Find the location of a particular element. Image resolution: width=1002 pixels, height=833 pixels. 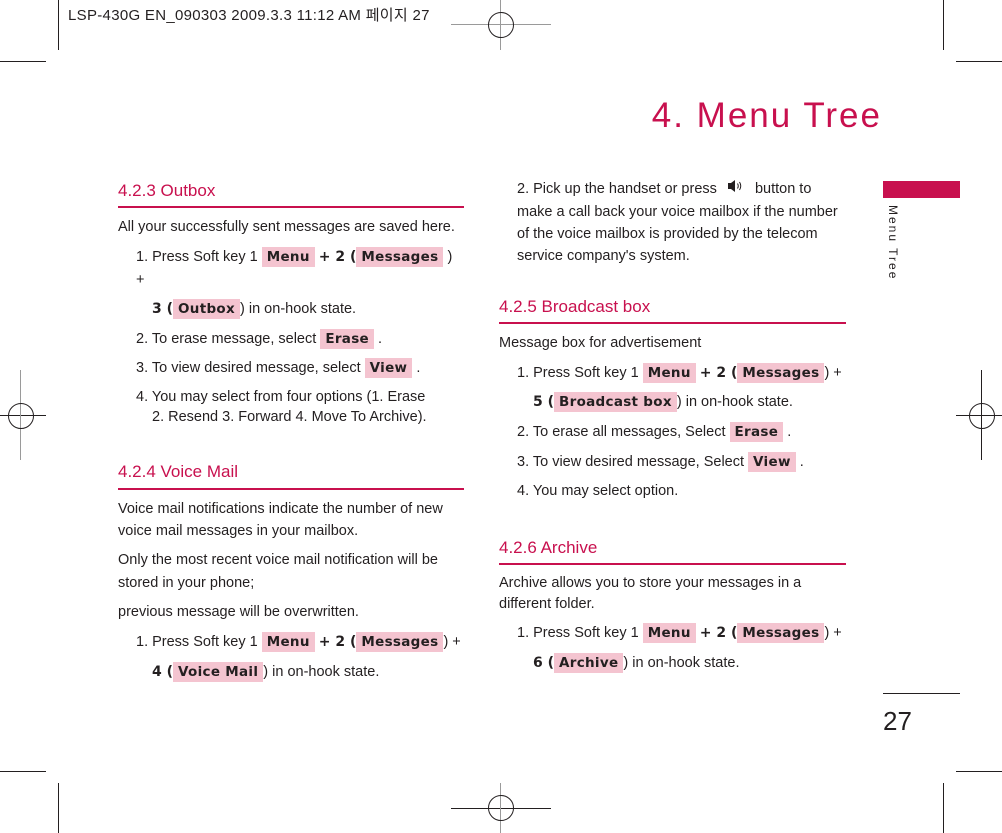

side-tab-marker is located at coordinates (921, 189).